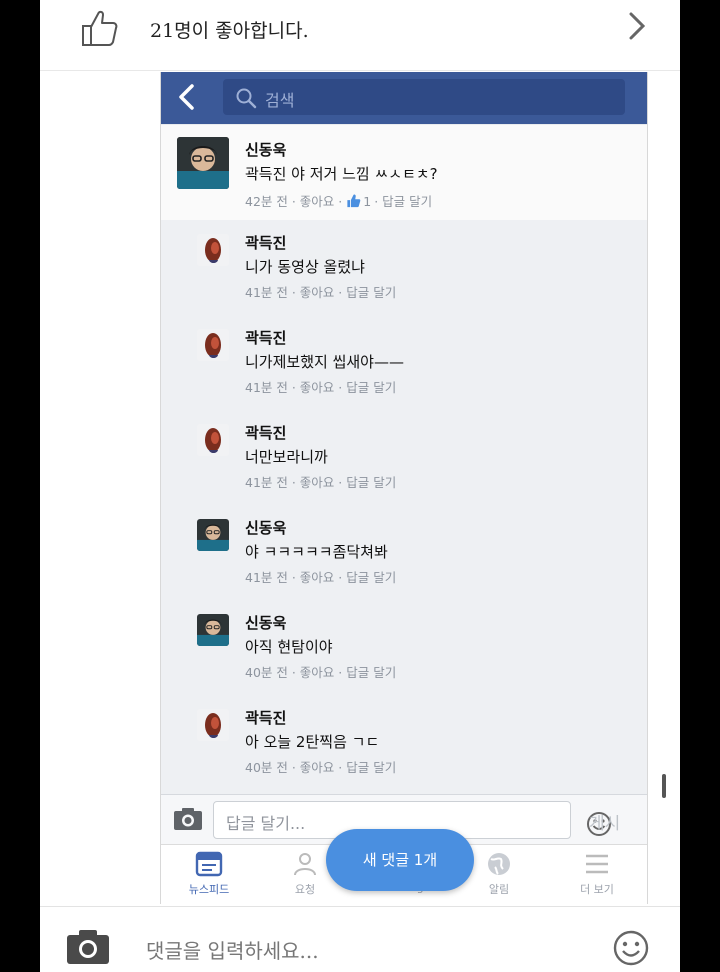  What do you see at coordinates (499, 889) in the screenshot?
I see `tab-label: 알림` at bounding box center [499, 889].